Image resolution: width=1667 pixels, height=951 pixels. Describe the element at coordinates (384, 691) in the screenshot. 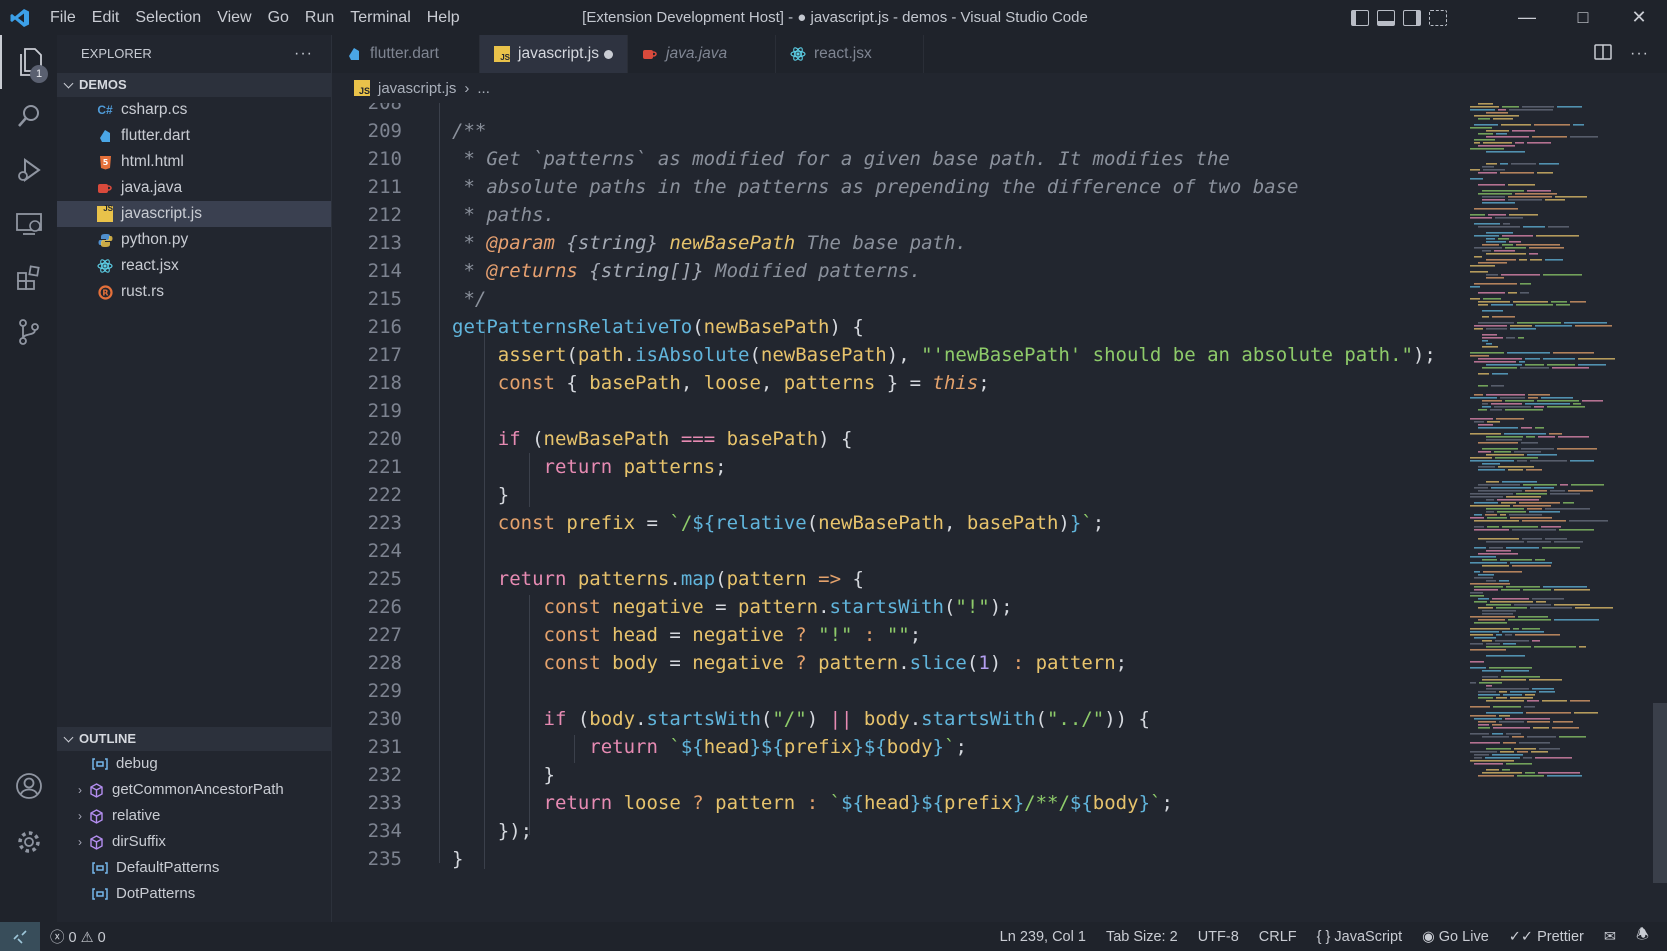

I see `line-number: 229` at that location.